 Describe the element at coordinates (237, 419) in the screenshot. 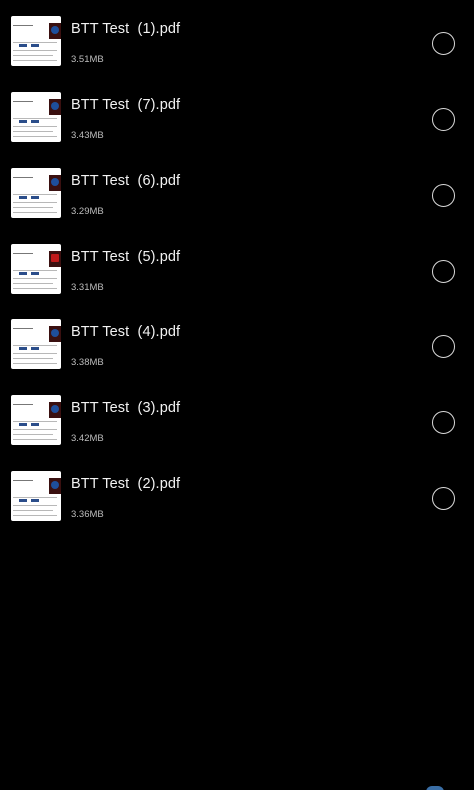

I see `file-row: BTT Test (3).pdf 3.42MB` at that location.